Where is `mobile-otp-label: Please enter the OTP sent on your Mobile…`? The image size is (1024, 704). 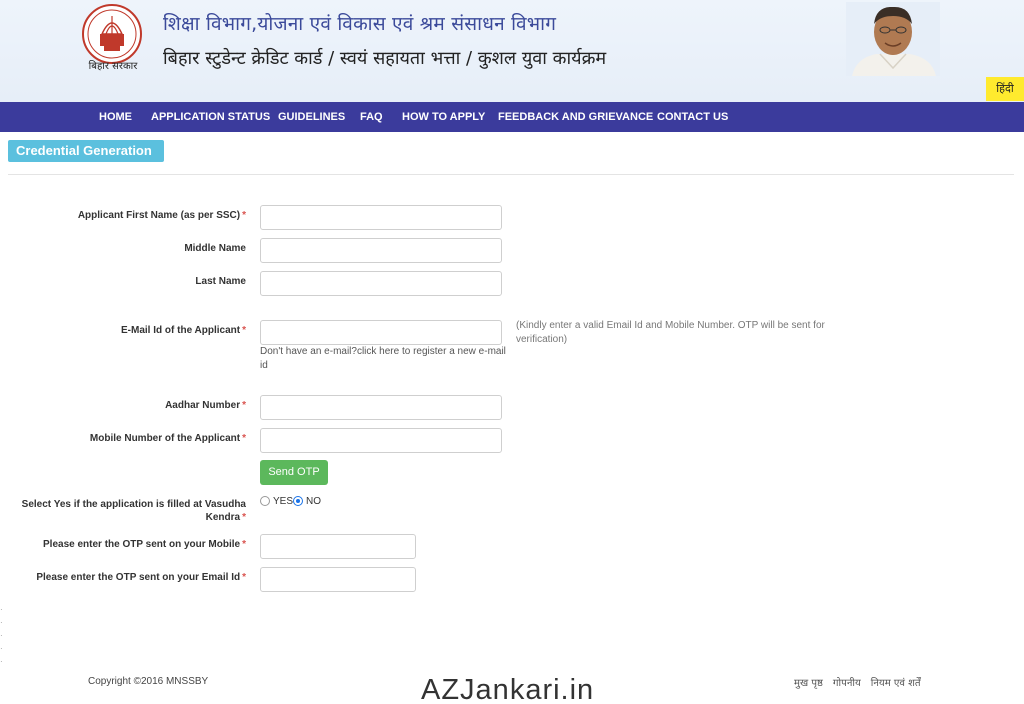 mobile-otp-label: Please enter the OTP sent on your Mobile… is located at coordinates (144, 544).